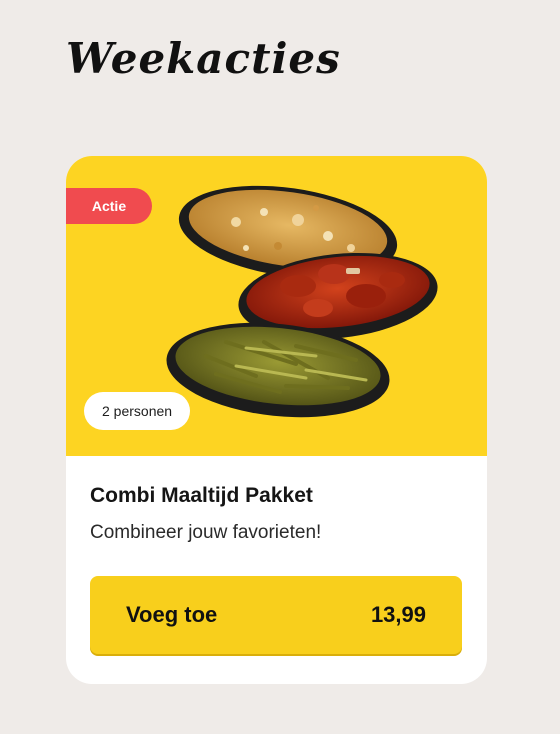 Image resolution: width=560 pixels, height=734 pixels. I want to click on add-to-cart-button: Voeg toe 13,99, so click(276, 615).